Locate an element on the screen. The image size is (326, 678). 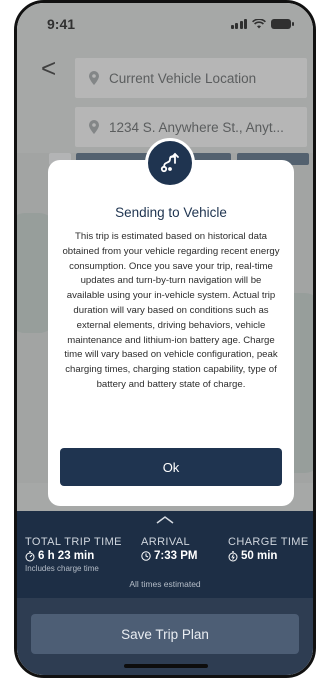
total-trip-time-value-row: 6 h 23 min is located at coordinates (73, 556).